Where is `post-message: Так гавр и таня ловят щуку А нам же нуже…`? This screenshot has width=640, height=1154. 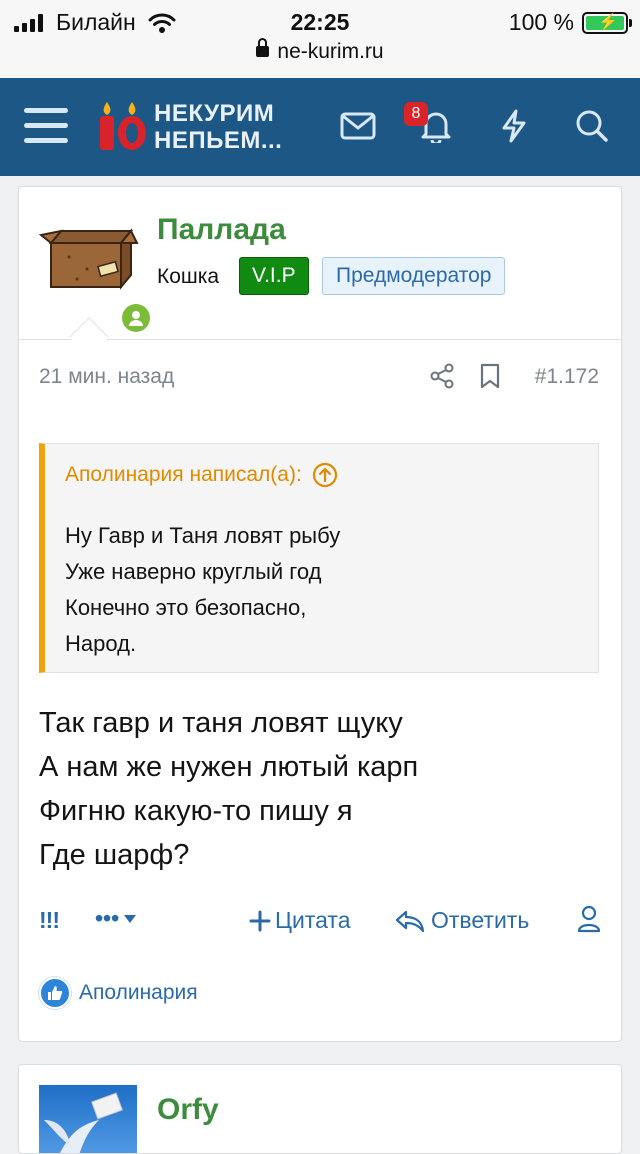 post-message: Так гавр и таня ловят щуку А нам же нуже… is located at coordinates (228, 789).